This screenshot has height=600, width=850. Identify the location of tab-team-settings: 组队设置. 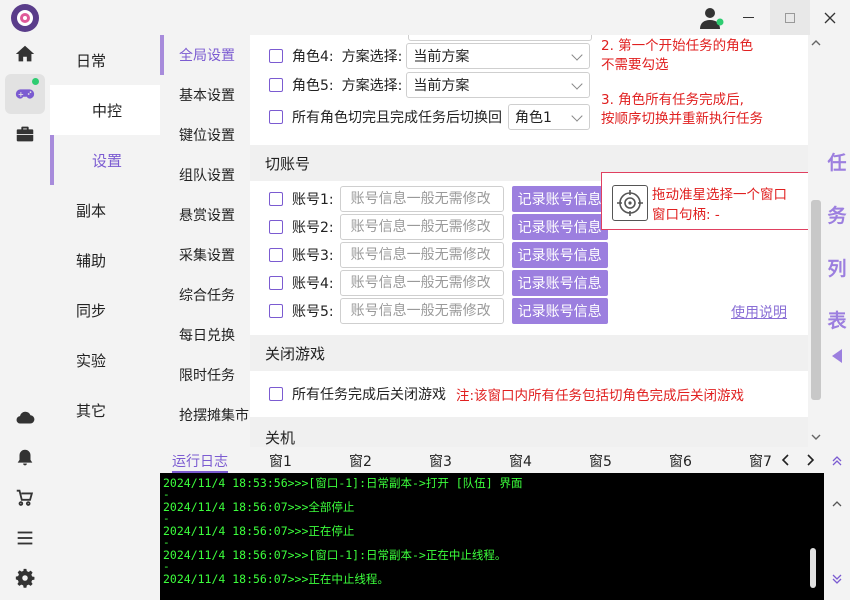
(205, 175).